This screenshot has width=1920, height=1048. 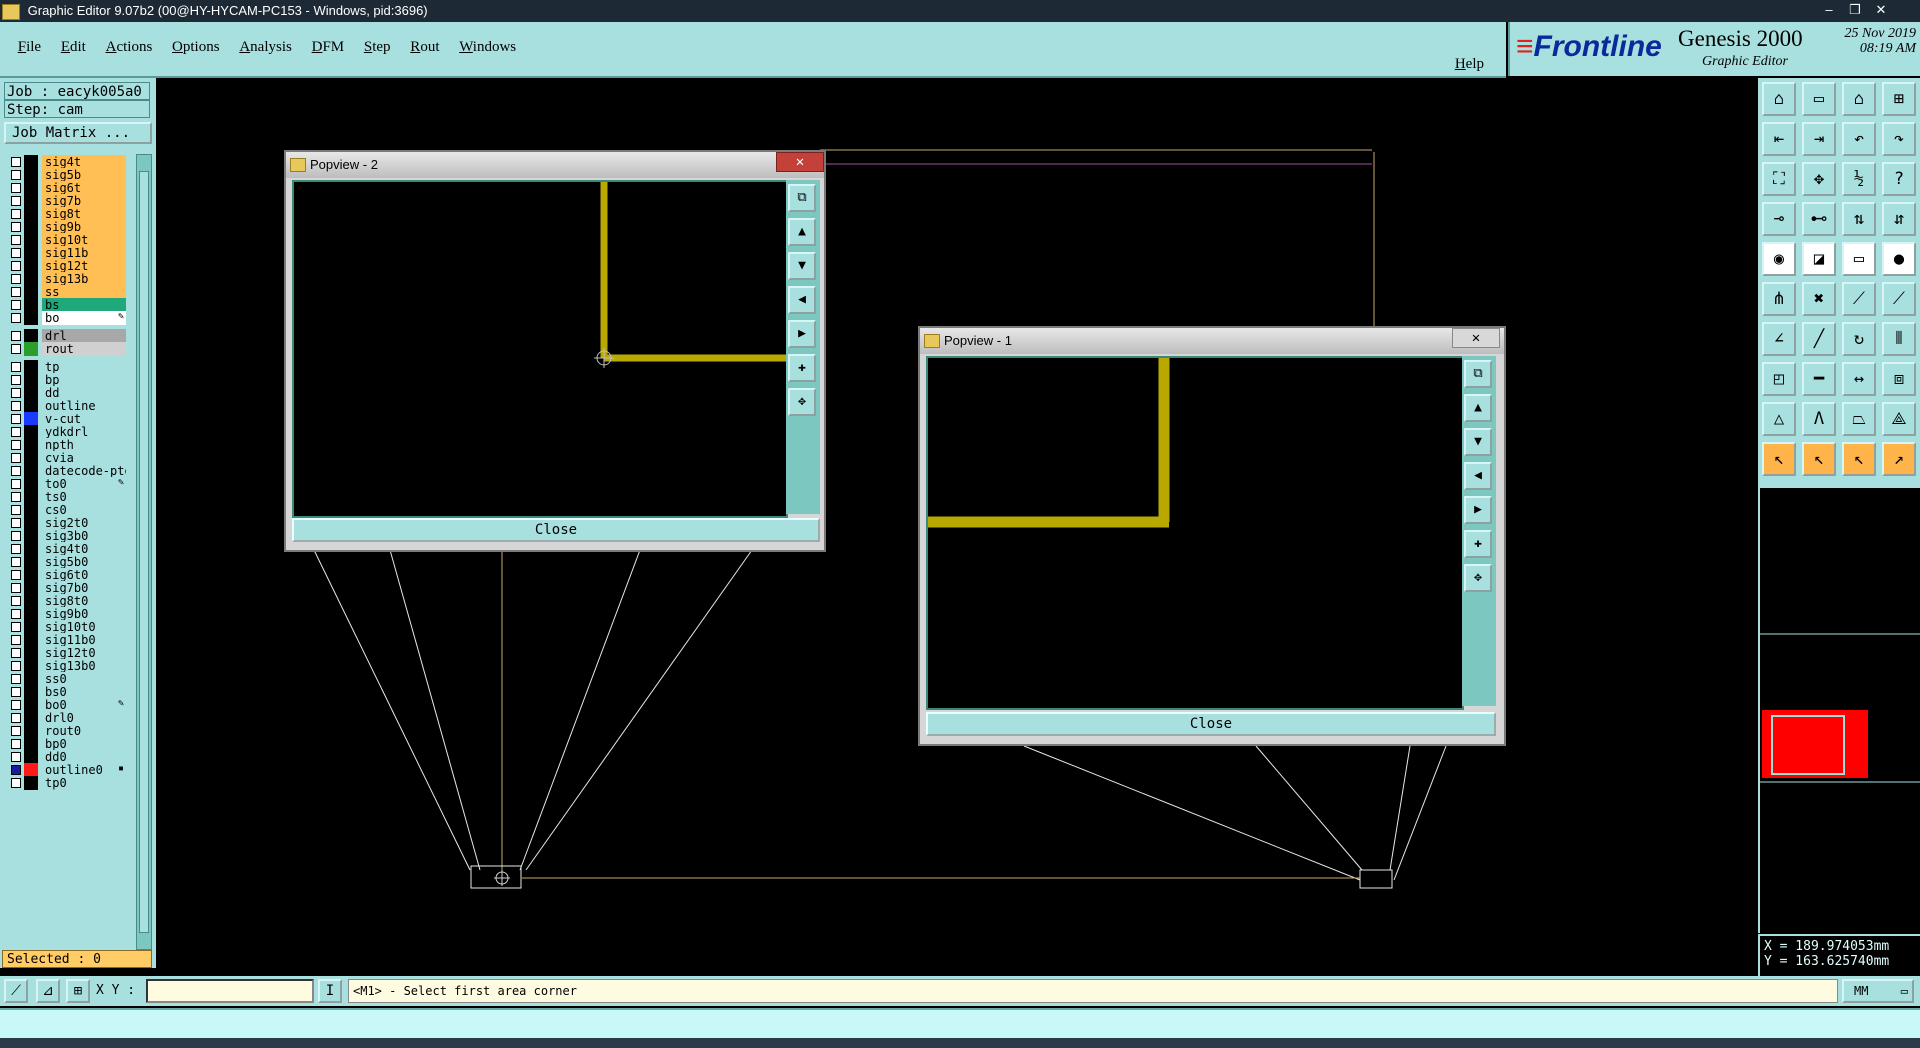 I want to click on grid-icon: ⊞, so click(x=78, y=991).